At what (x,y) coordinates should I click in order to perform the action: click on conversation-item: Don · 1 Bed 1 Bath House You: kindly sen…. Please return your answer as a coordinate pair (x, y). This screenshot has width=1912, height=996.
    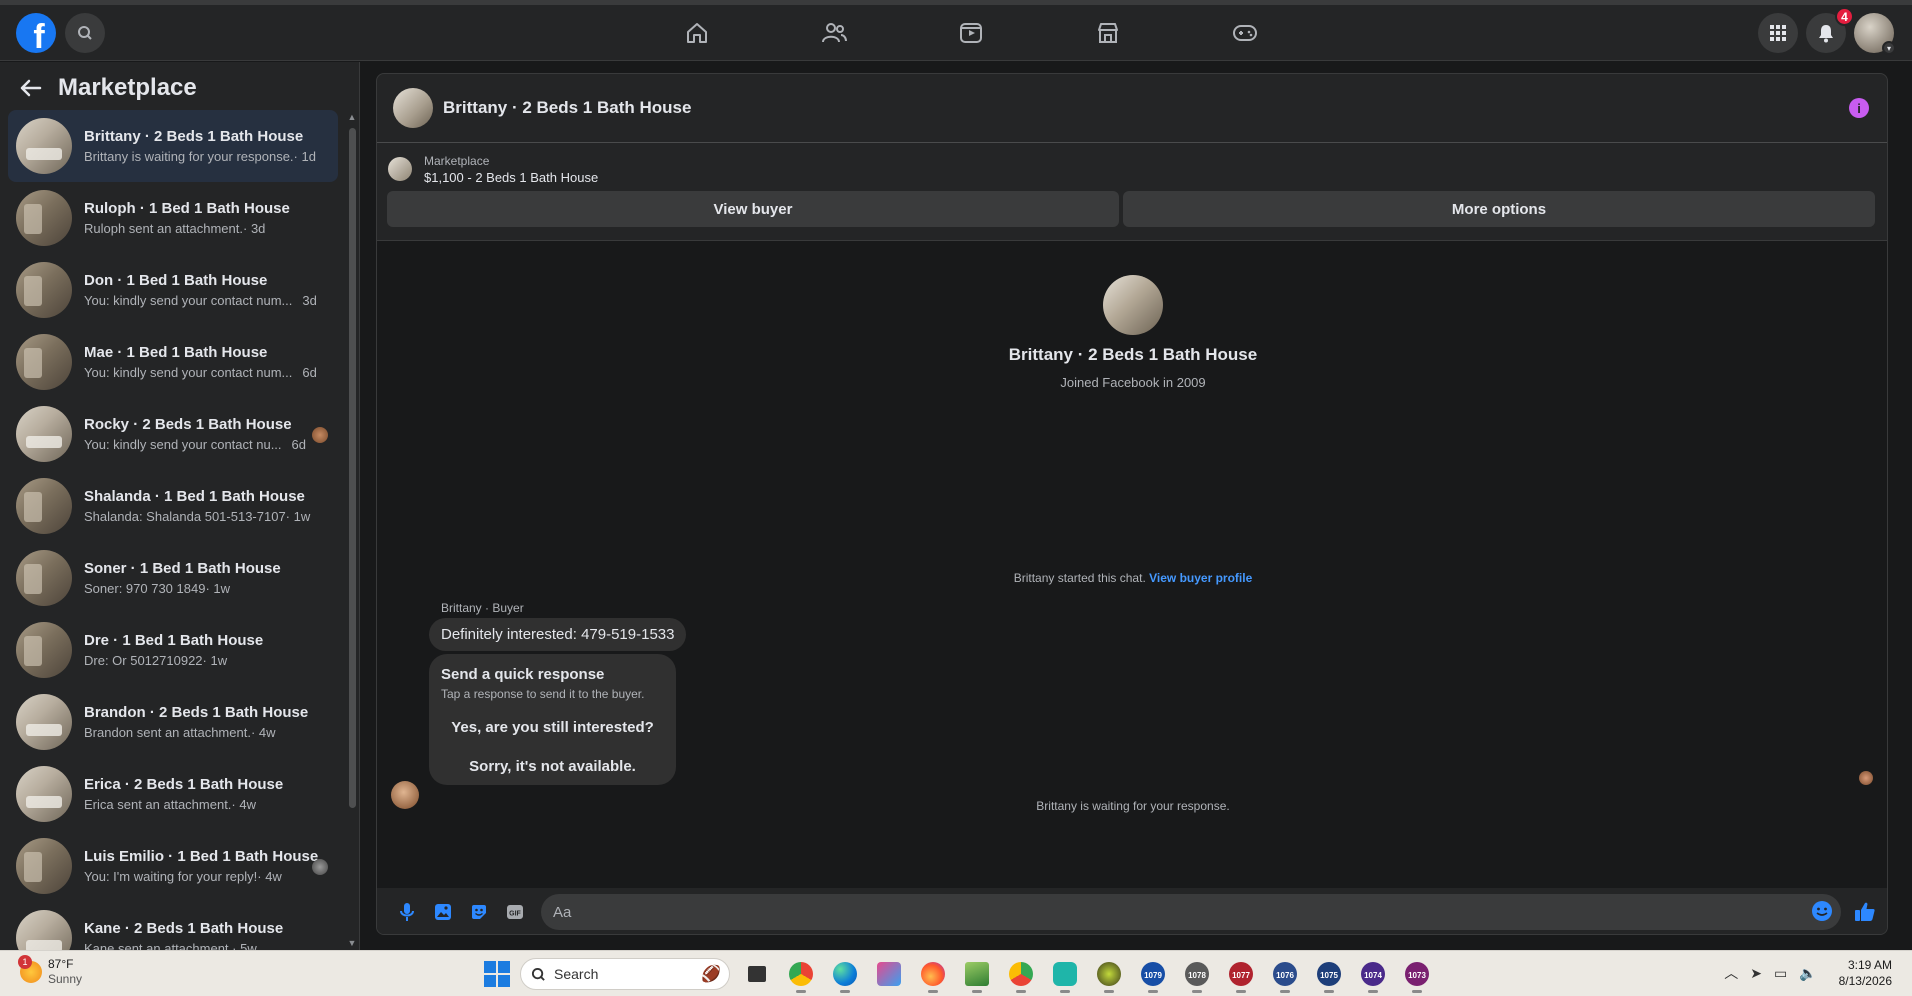
    Looking at the image, I should click on (173, 290).